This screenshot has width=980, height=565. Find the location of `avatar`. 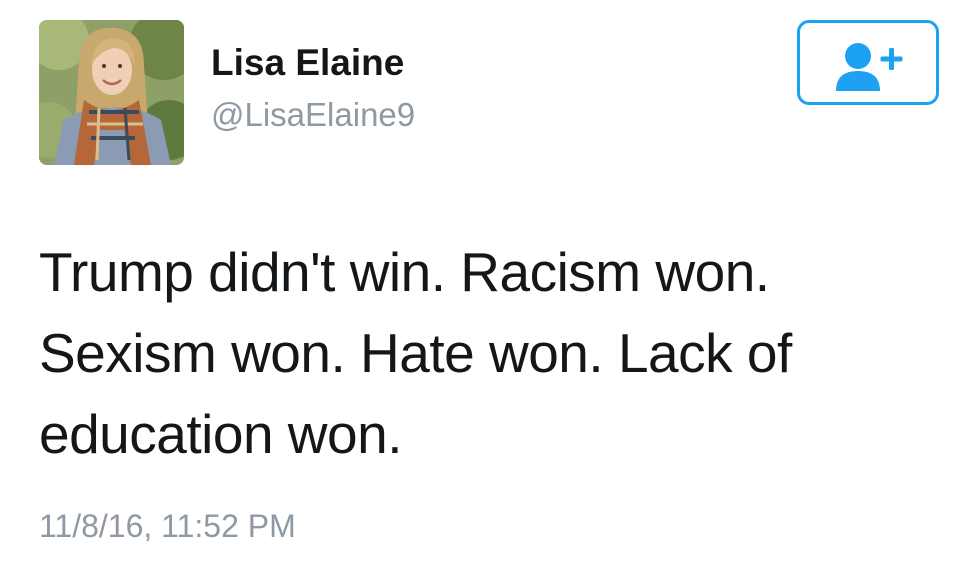

avatar is located at coordinates (111, 92).